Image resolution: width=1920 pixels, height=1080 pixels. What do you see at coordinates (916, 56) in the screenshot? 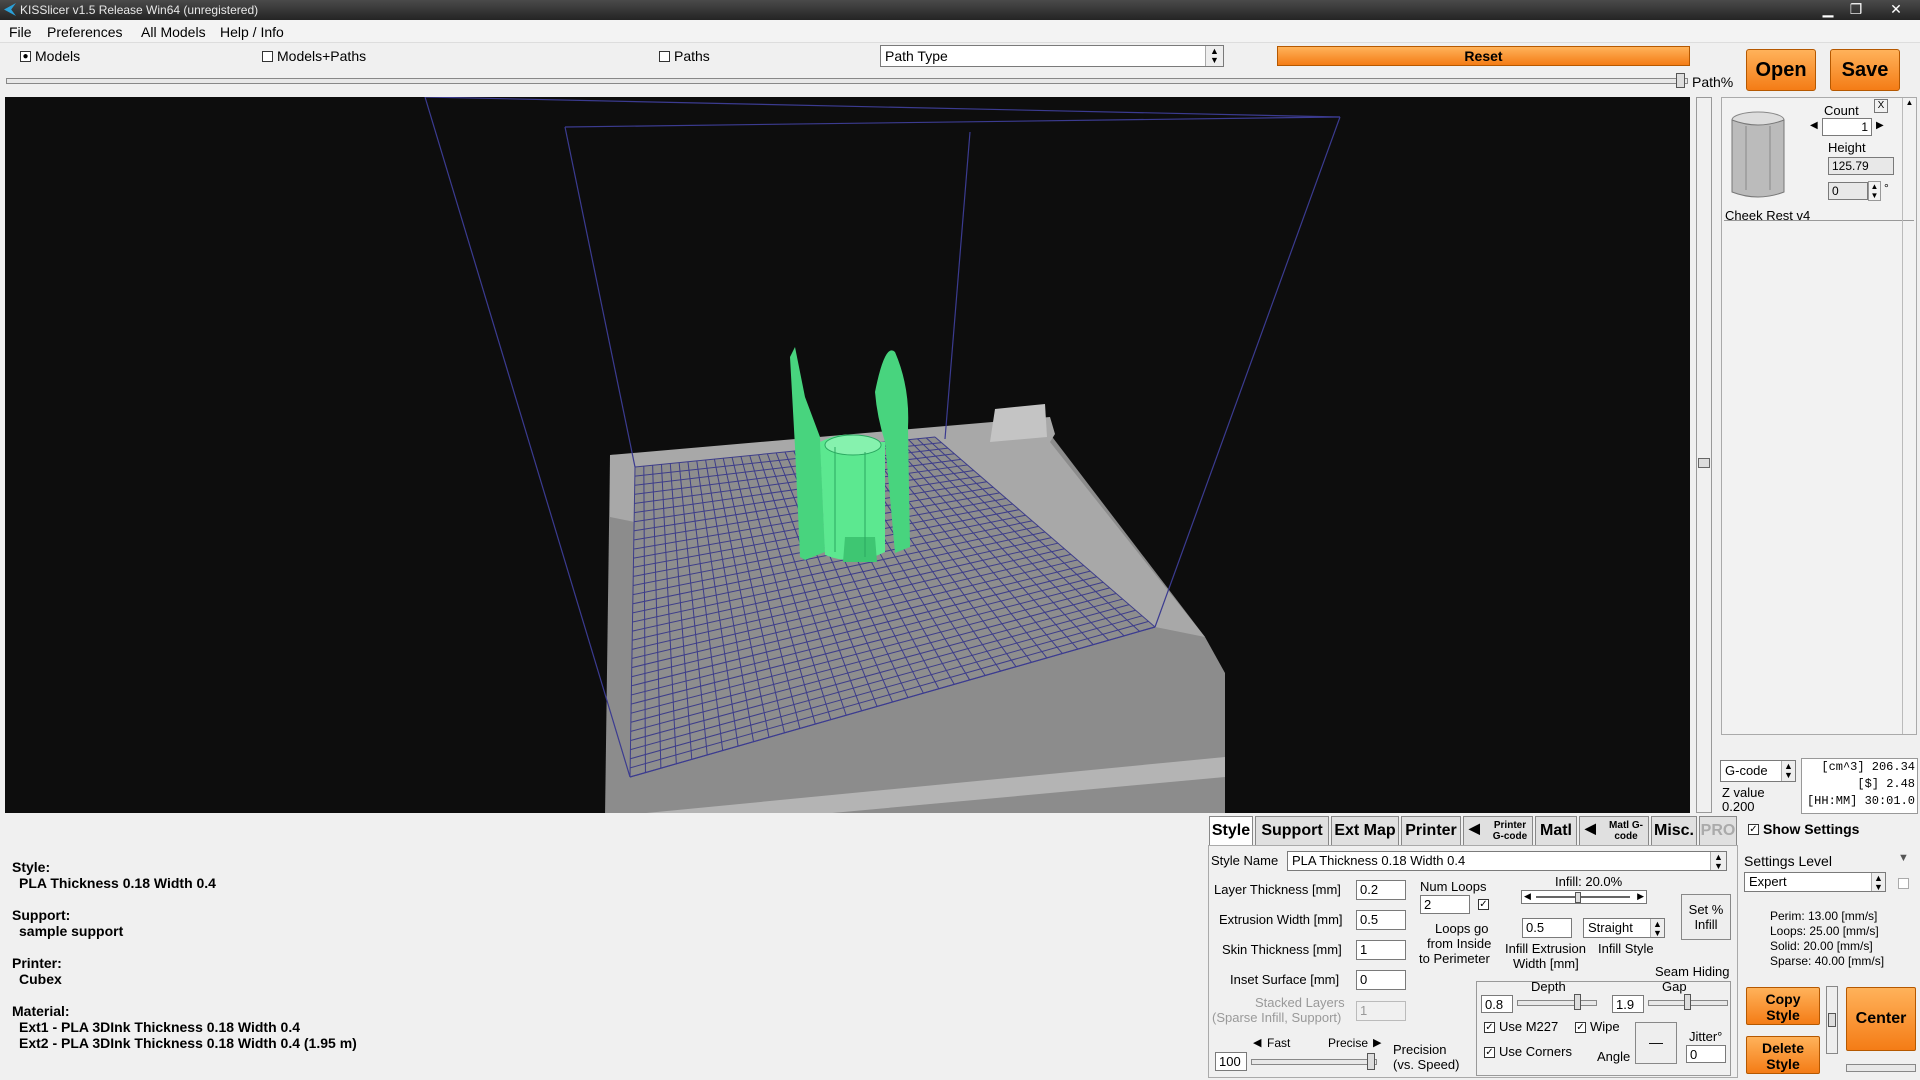
I see `path-type-value: Path Type` at bounding box center [916, 56].